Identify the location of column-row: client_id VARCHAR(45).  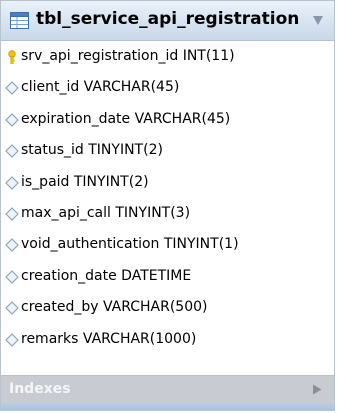
(167, 87).